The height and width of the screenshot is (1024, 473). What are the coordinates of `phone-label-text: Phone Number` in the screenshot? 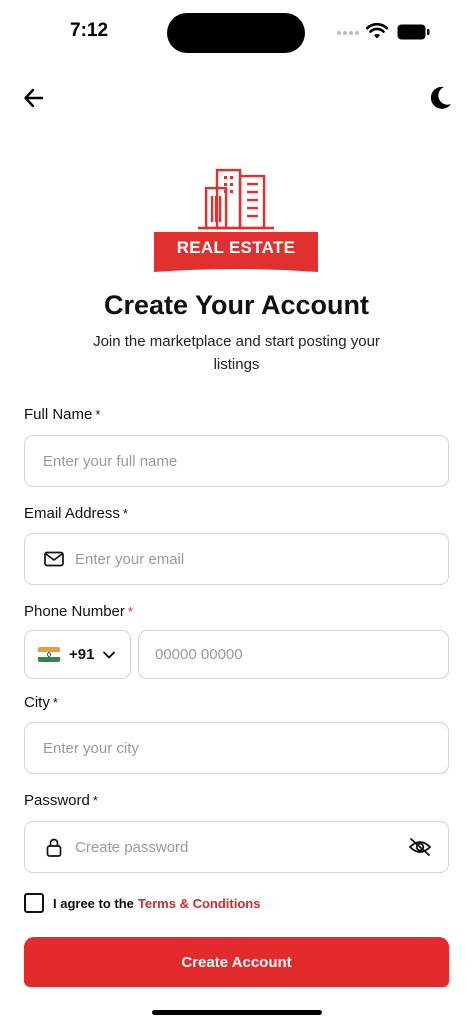 It's located at (74, 611).